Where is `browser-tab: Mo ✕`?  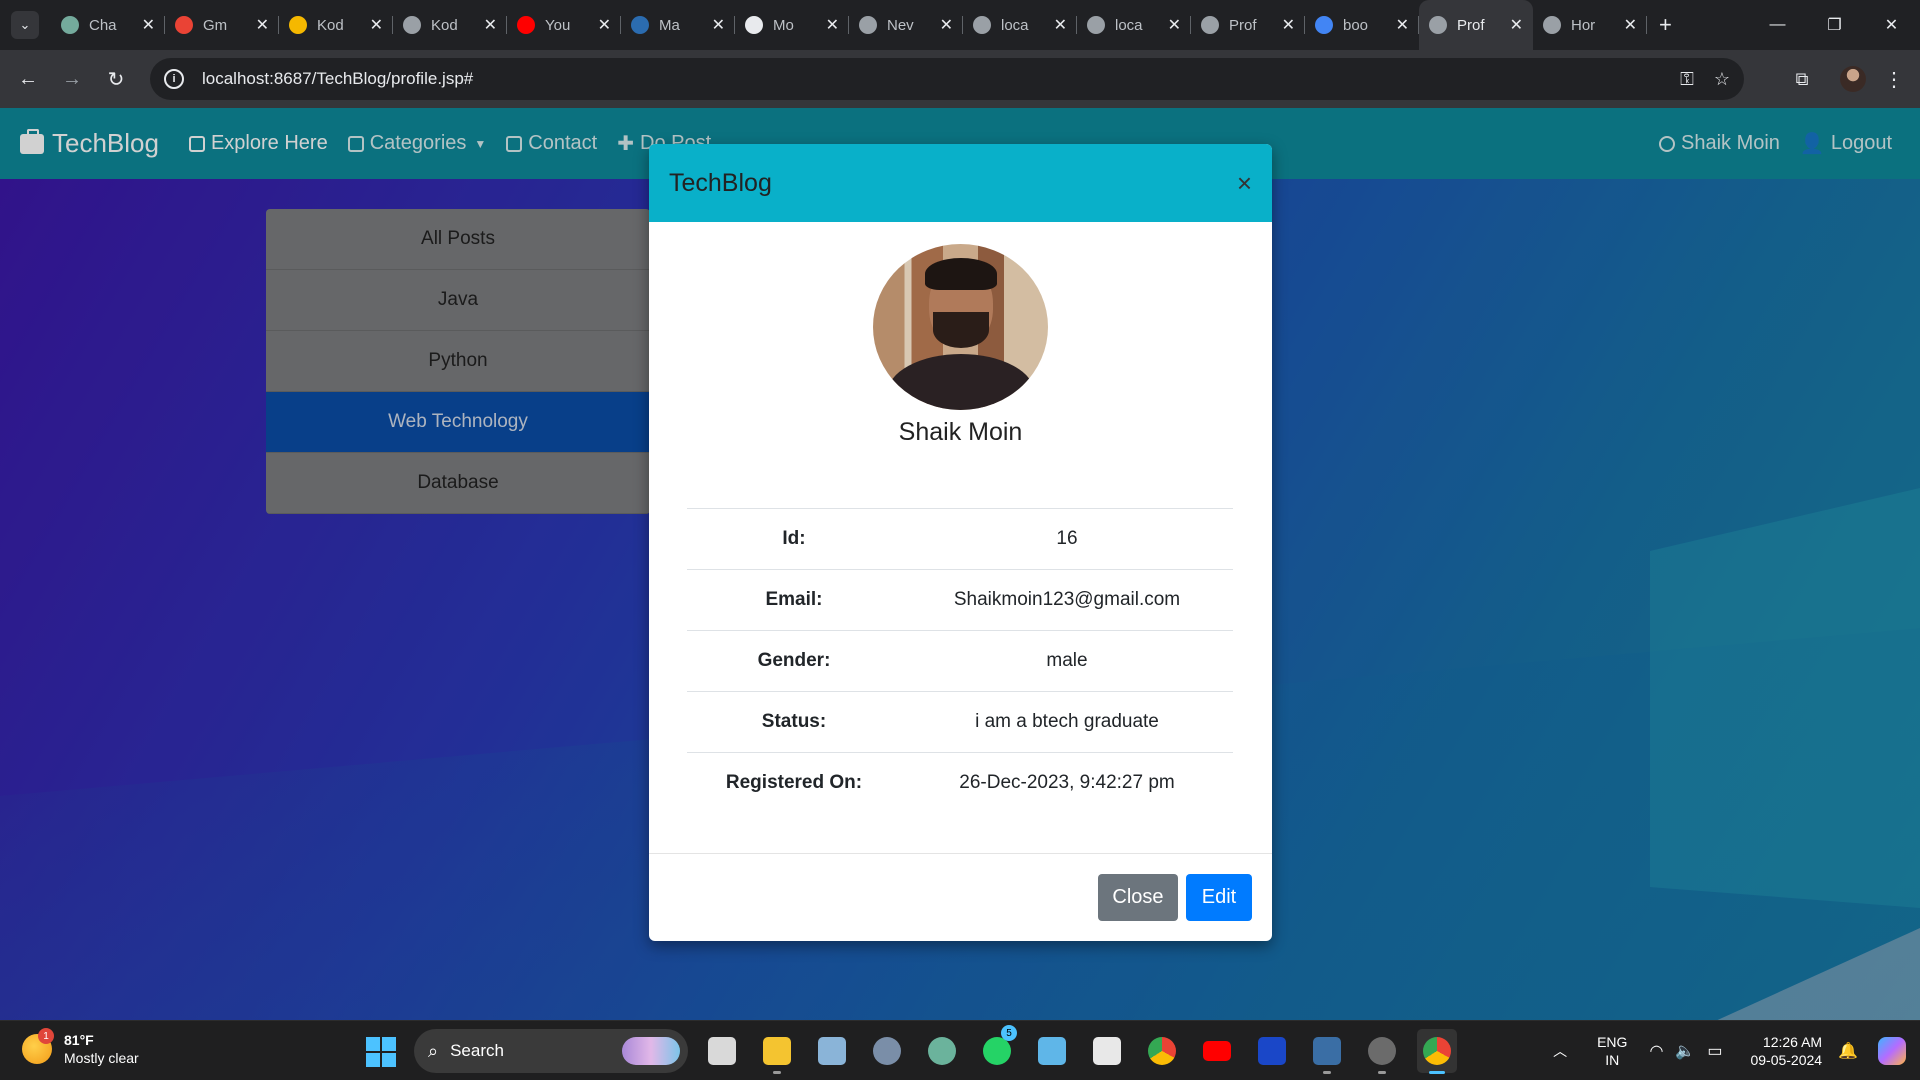
browser-tab: Mo ✕ is located at coordinates (792, 25).